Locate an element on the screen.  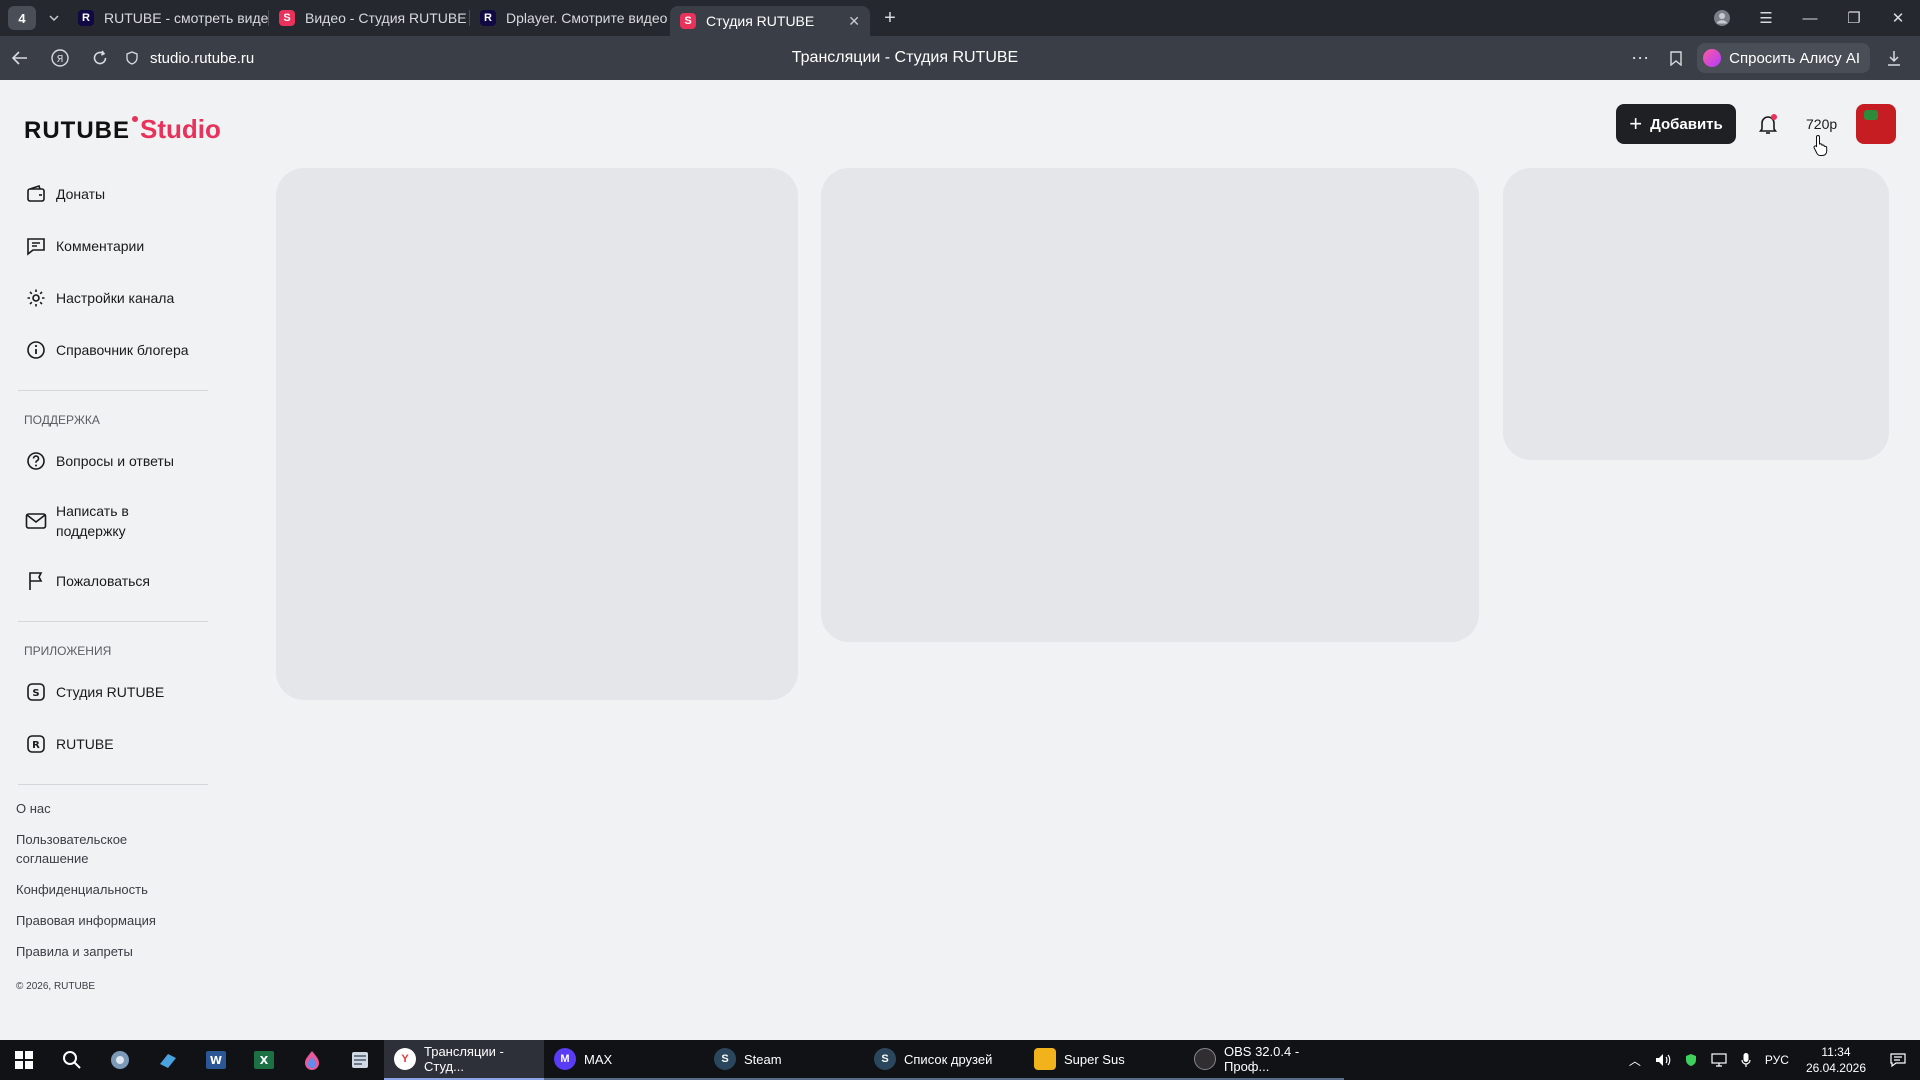
taskbar-app-max: M MAX is located at coordinates (624, 1060).